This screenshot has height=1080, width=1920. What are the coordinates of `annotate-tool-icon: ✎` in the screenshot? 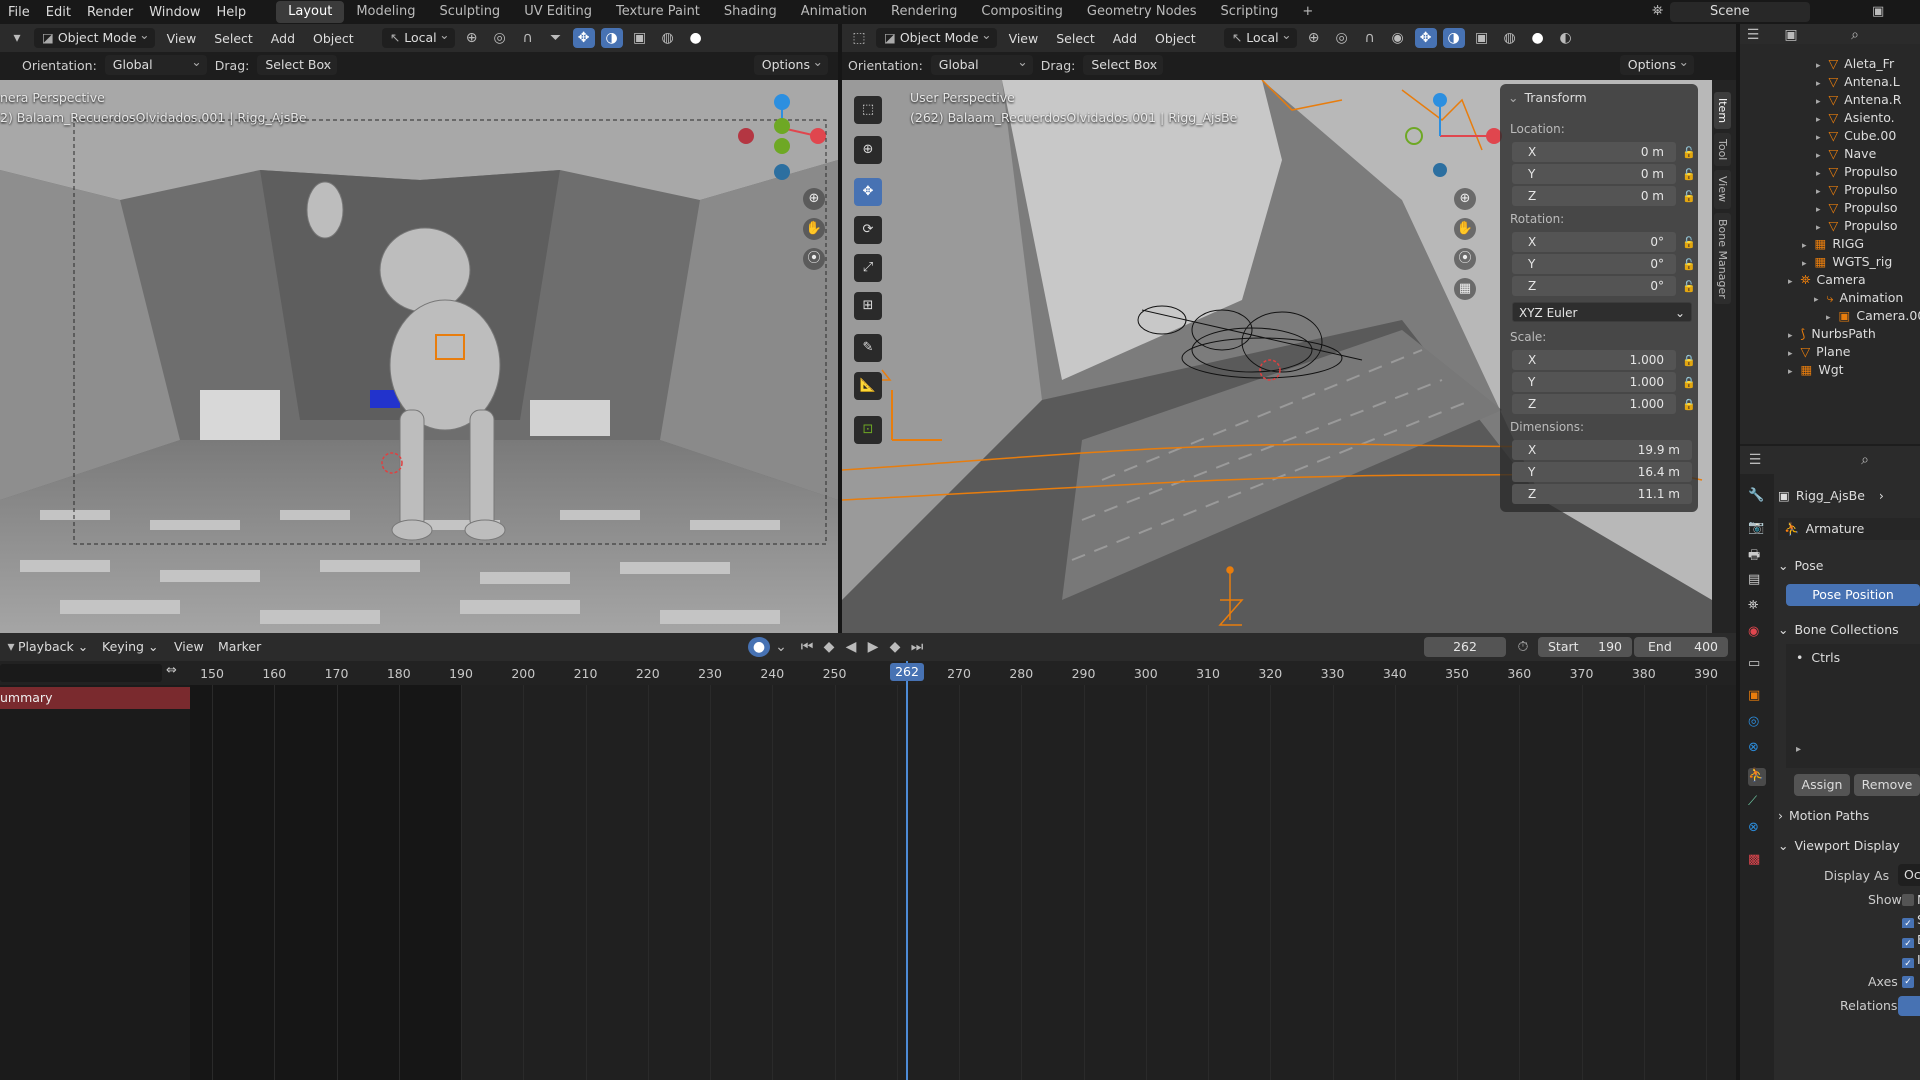 It's located at (868, 348).